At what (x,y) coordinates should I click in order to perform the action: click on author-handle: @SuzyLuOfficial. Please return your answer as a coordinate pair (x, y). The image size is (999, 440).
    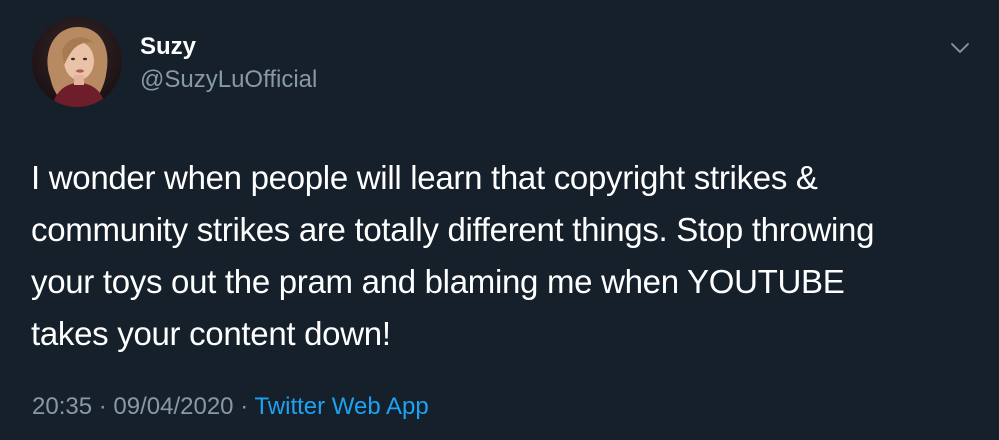
    Looking at the image, I should click on (228, 80).